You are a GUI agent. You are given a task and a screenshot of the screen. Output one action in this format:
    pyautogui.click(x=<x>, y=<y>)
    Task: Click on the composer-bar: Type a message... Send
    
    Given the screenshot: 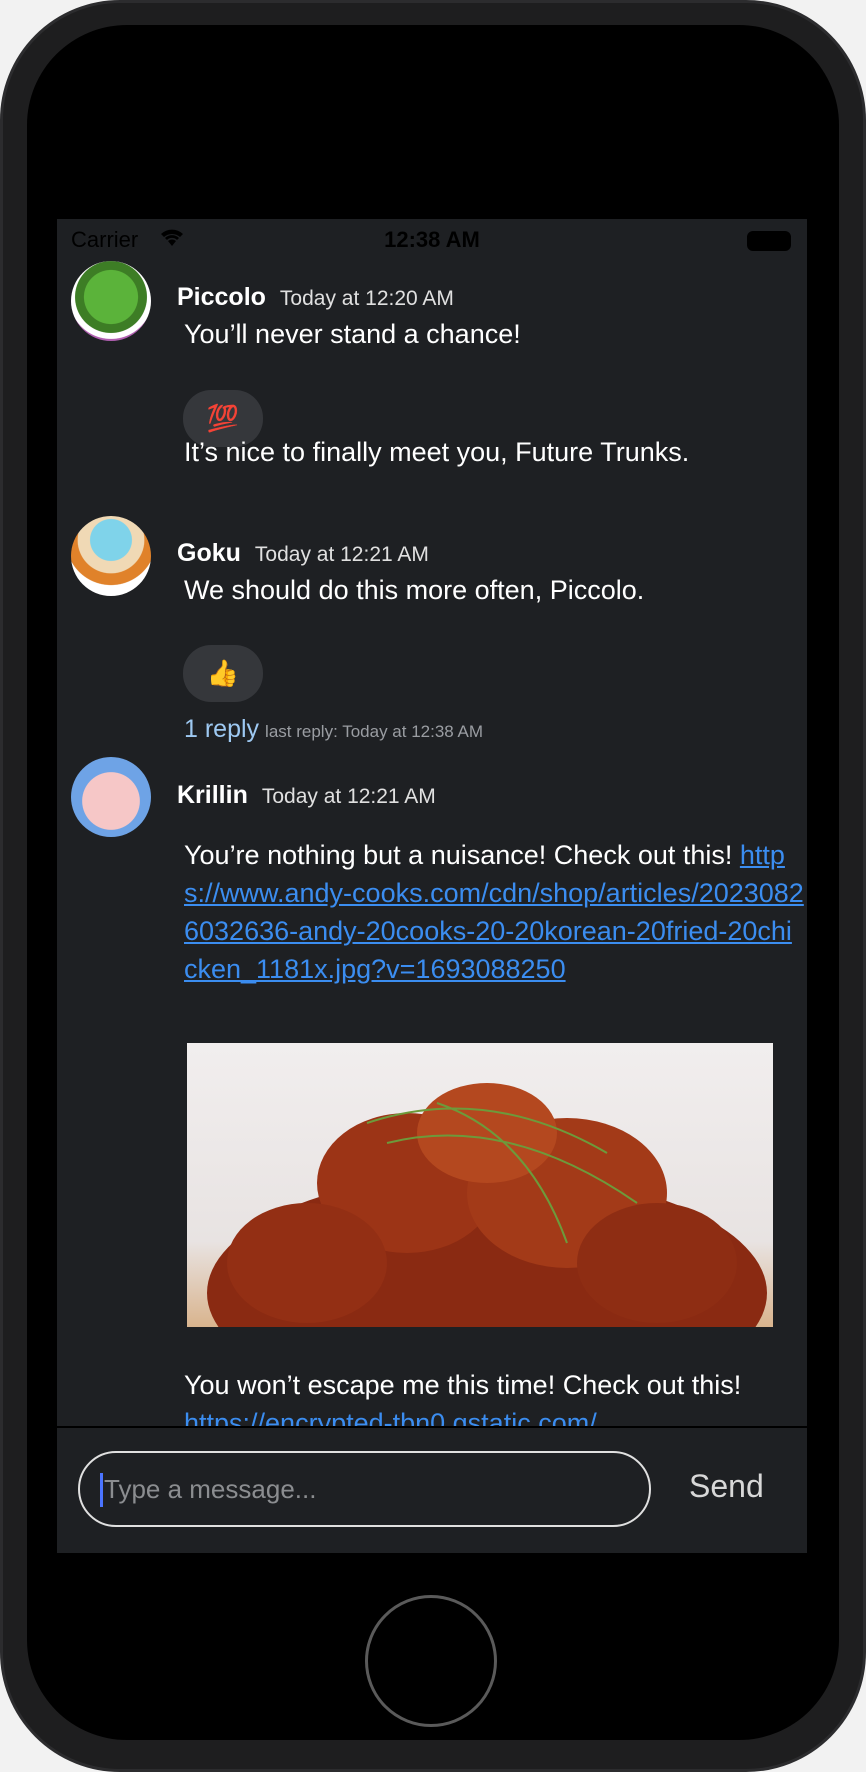 What is the action you would take?
    pyautogui.click(x=432, y=1489)
    